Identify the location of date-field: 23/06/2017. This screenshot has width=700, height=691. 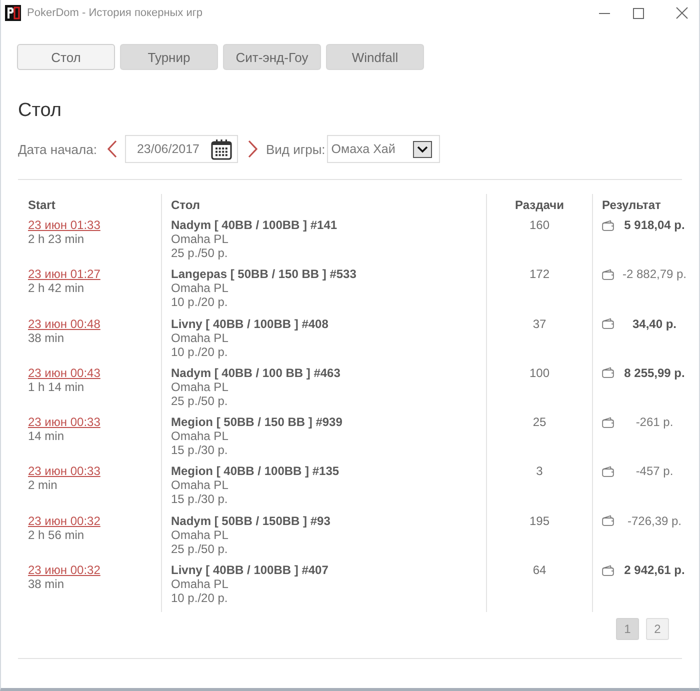
(181, 149).